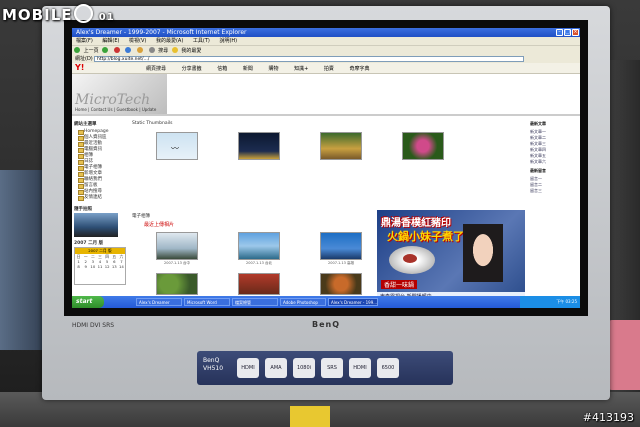  I want to click on home-icon, so click(139, 50).